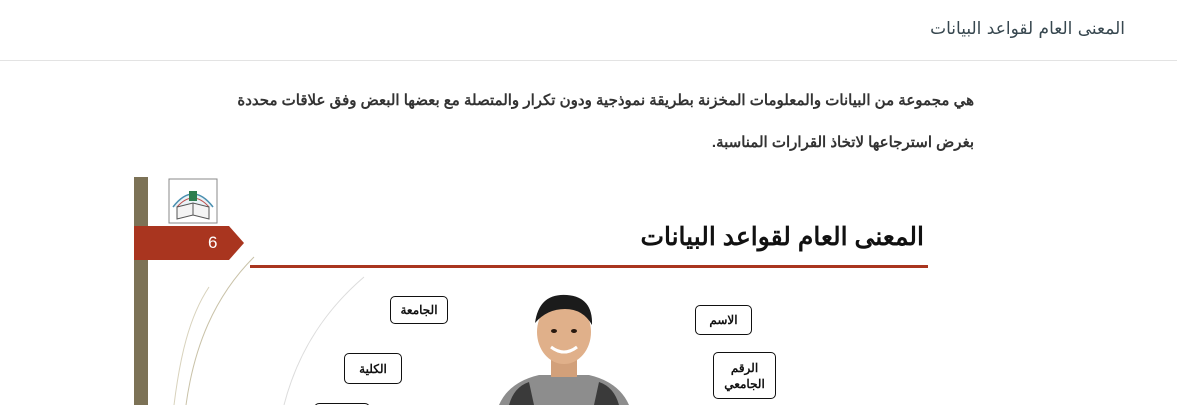 The image size is (1177, 405). What do you see at coordinates (564, 349) in the screenshot?
I see `student-photo` at bounding box center [564, 349].